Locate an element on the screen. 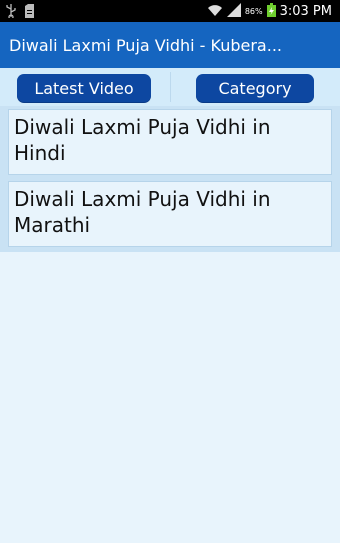 The height and width of the screenshot is (543, 340). tab-category: Category is located at coordinates (255, 88).